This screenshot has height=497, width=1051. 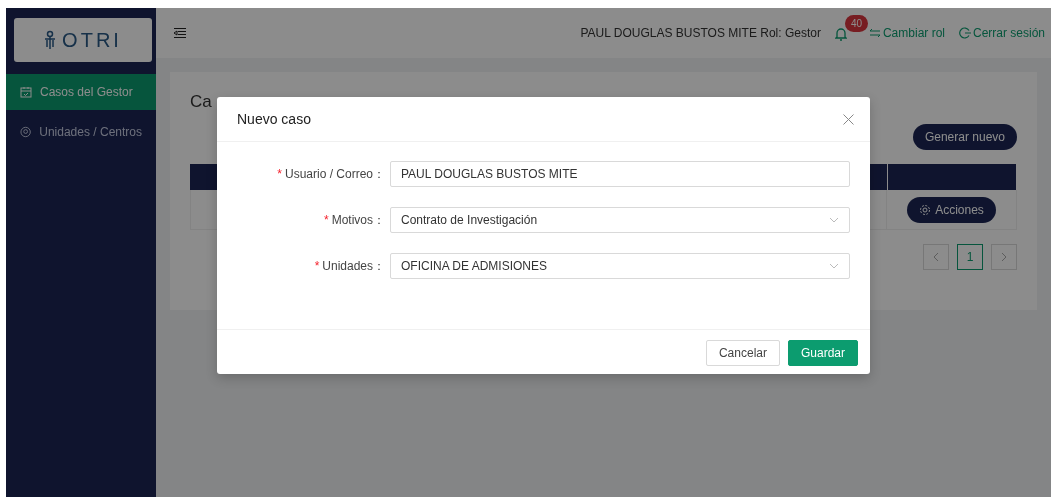 What do you see at coordinates (180, 33) in the screenshot?
I see `menu-collapse-icon` at bounding box center [180, 33].